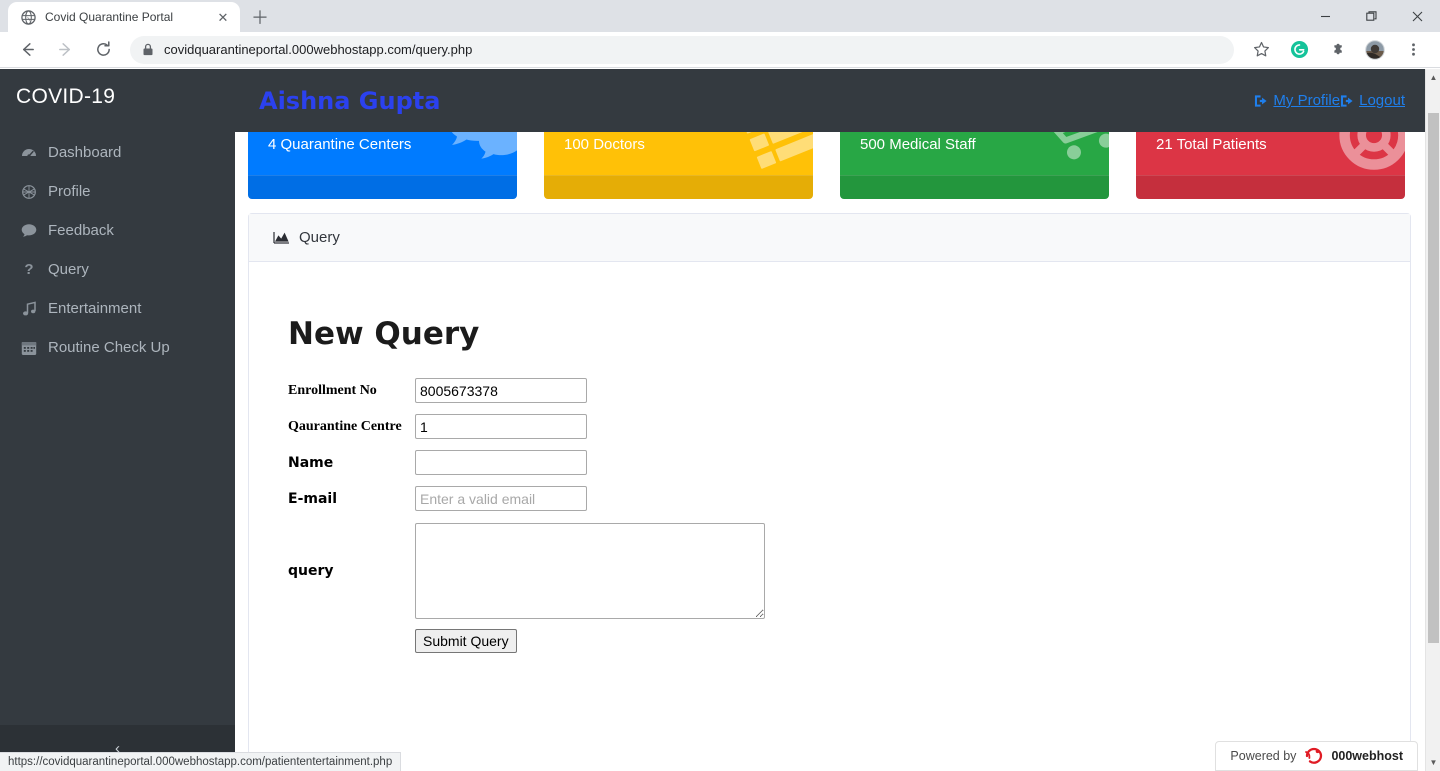 The width and height of the screenshot is (1440, 771). I want to click on browser-tab: Covid Quarantine Portal ✕, so click(124, 17).